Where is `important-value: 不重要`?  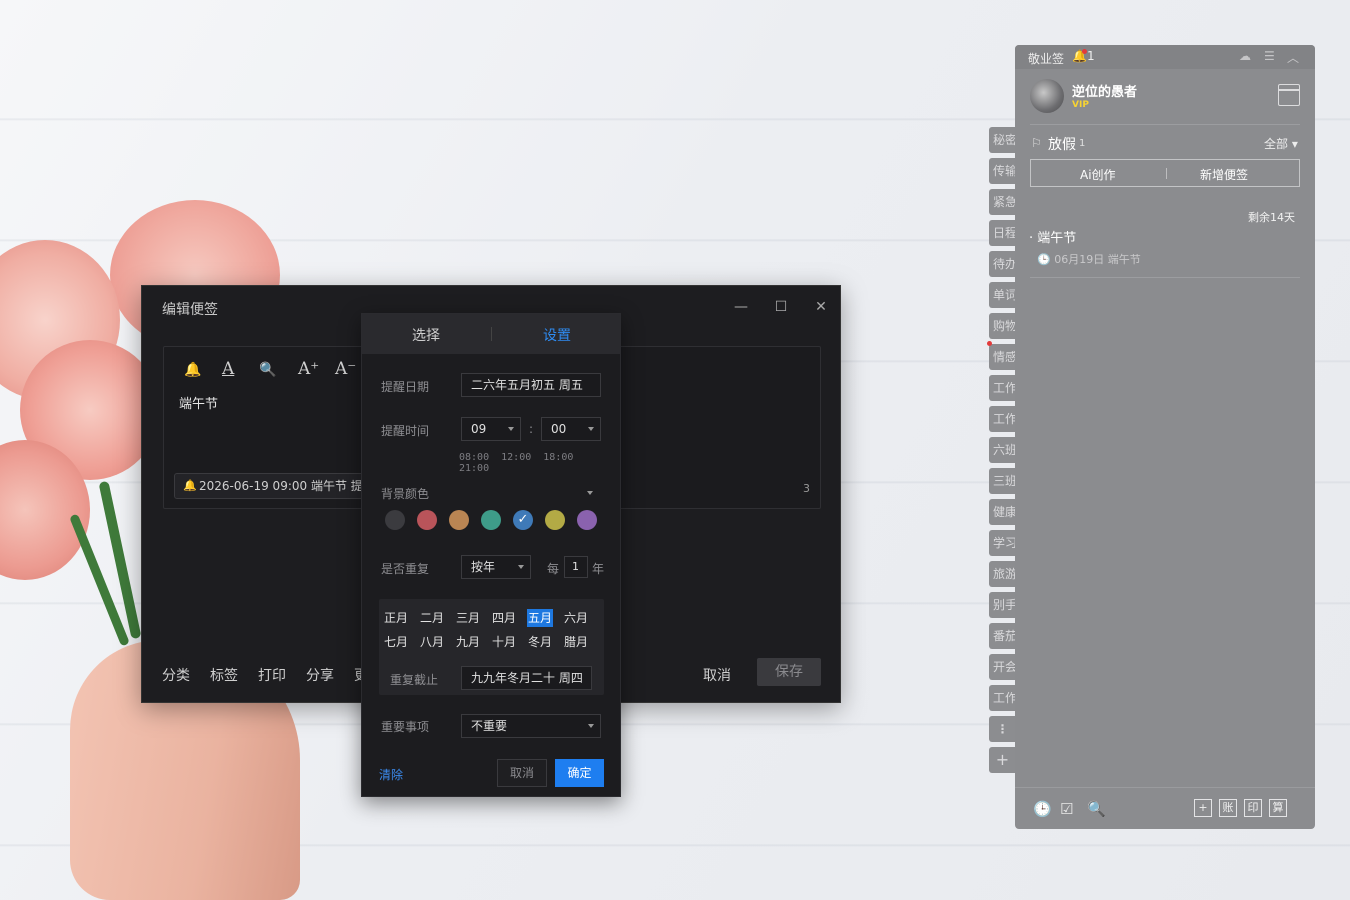
important-value: 不重要 is located at coordinates (489, 726).